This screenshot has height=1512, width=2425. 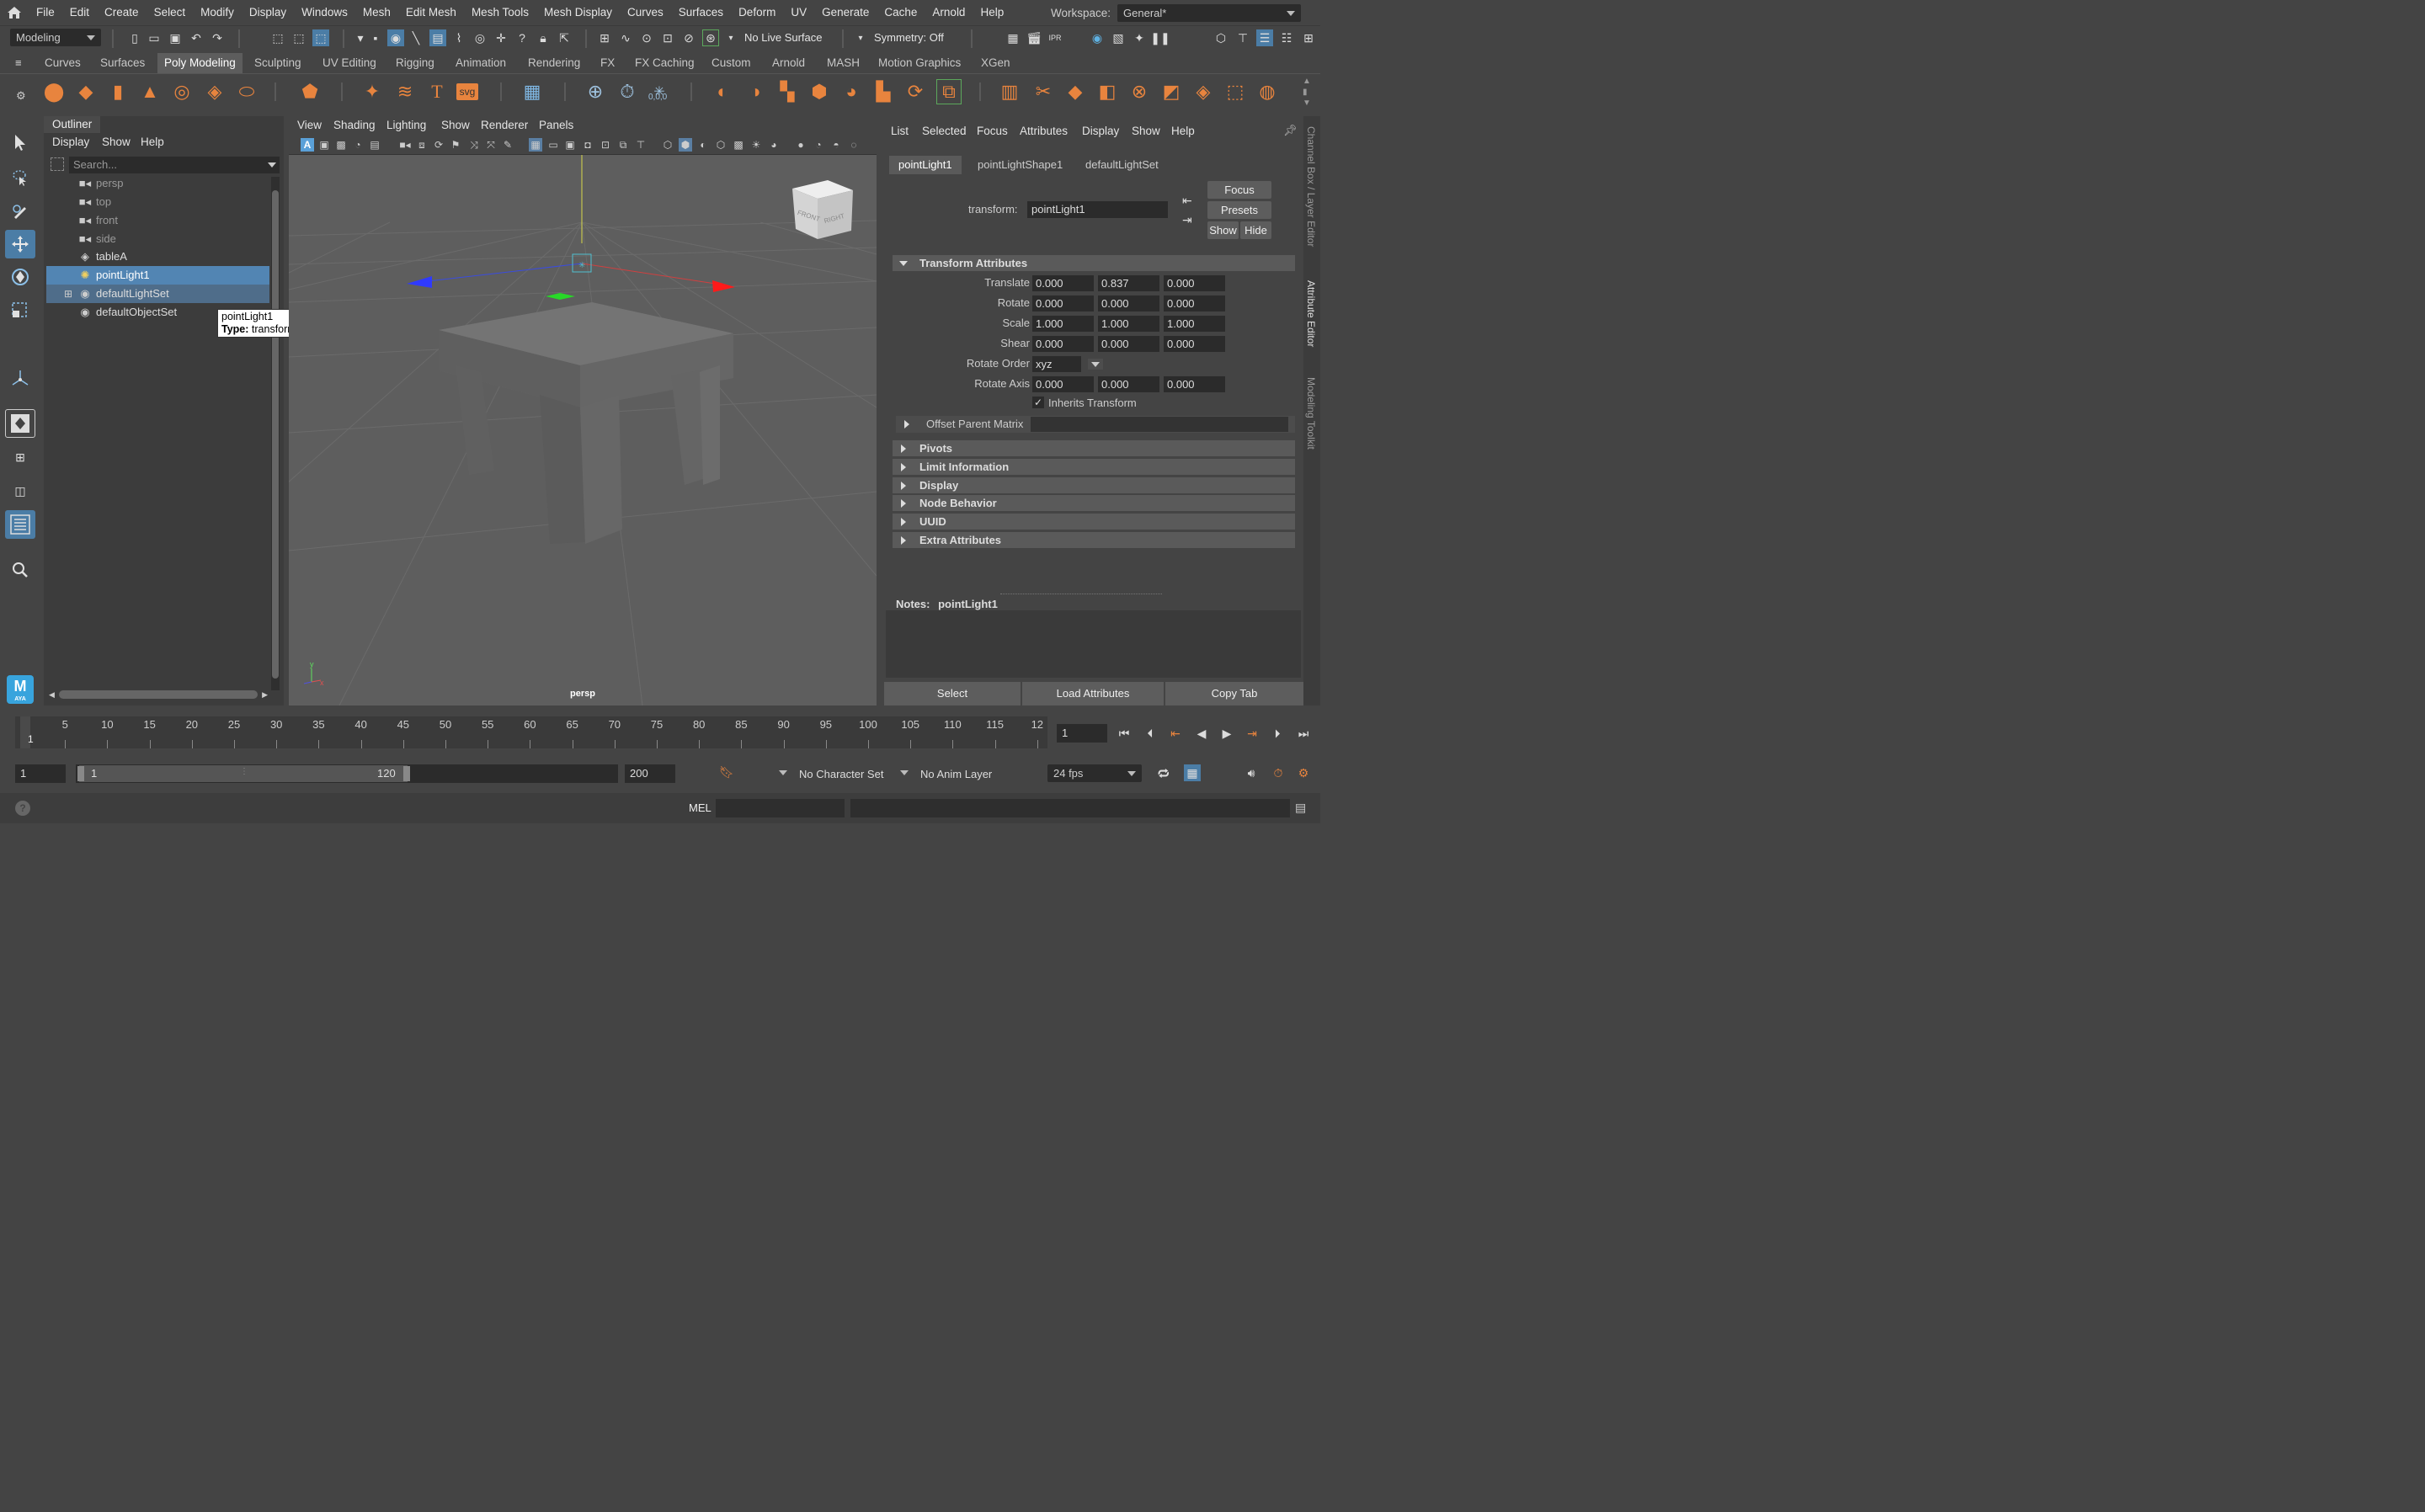 What do you see at coordinates (1063, 324) in the screenshot?
I see `scale-x-field: 1.000` at bounding box center [1063, 324].